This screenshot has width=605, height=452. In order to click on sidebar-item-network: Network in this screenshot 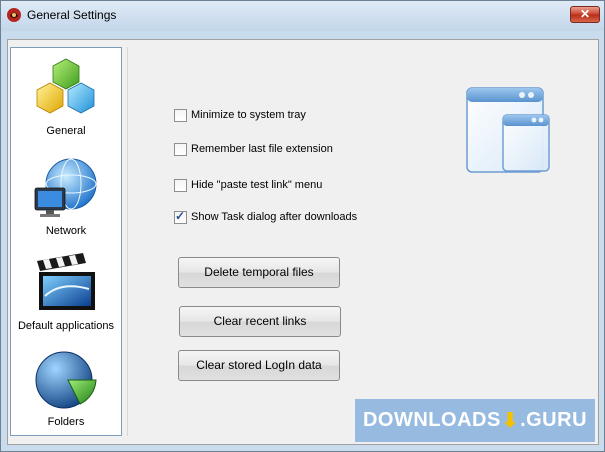, I will do `click(66, 196)`.